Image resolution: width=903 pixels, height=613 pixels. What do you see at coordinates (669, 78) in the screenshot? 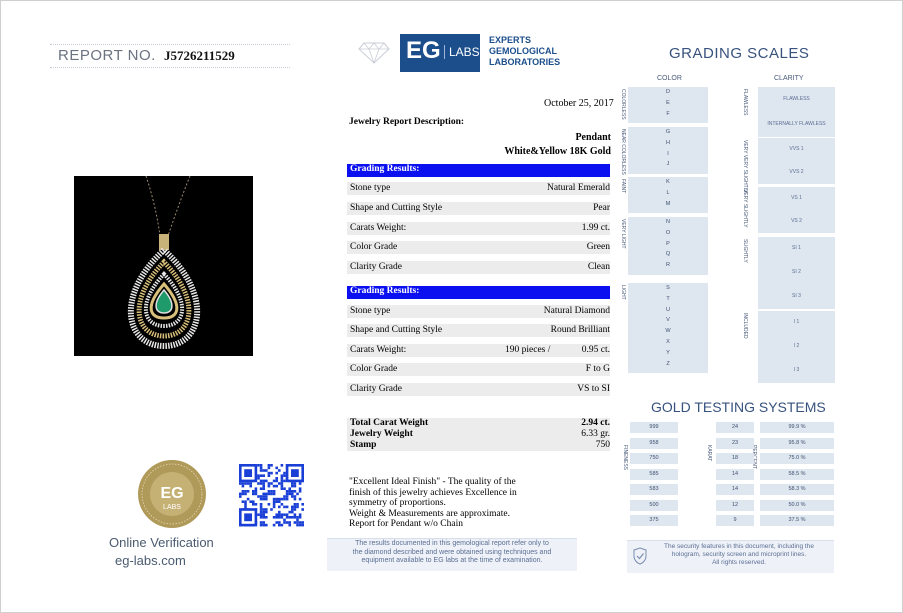
I see `color-scale-header: COLOR` at bounding box center [669, 78].